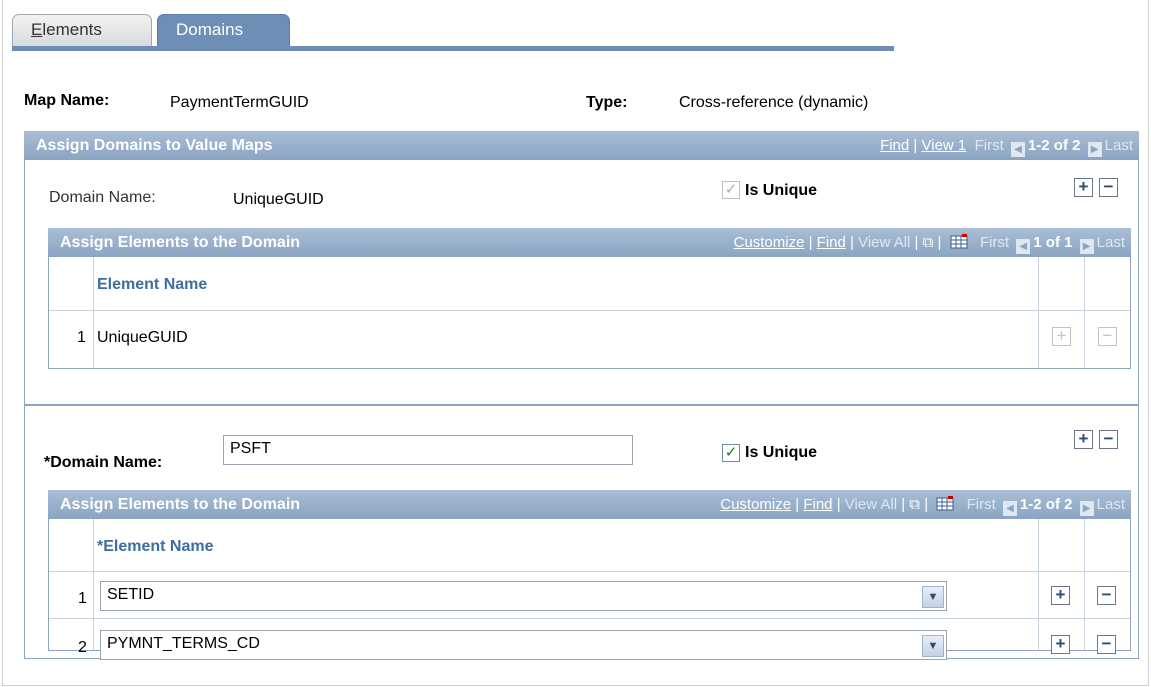 This screenshot has width=1151, height=687. Describe the element at coordinates (1108, 439) in the screenshot. I see `domain2-delete-button: −` at that location.